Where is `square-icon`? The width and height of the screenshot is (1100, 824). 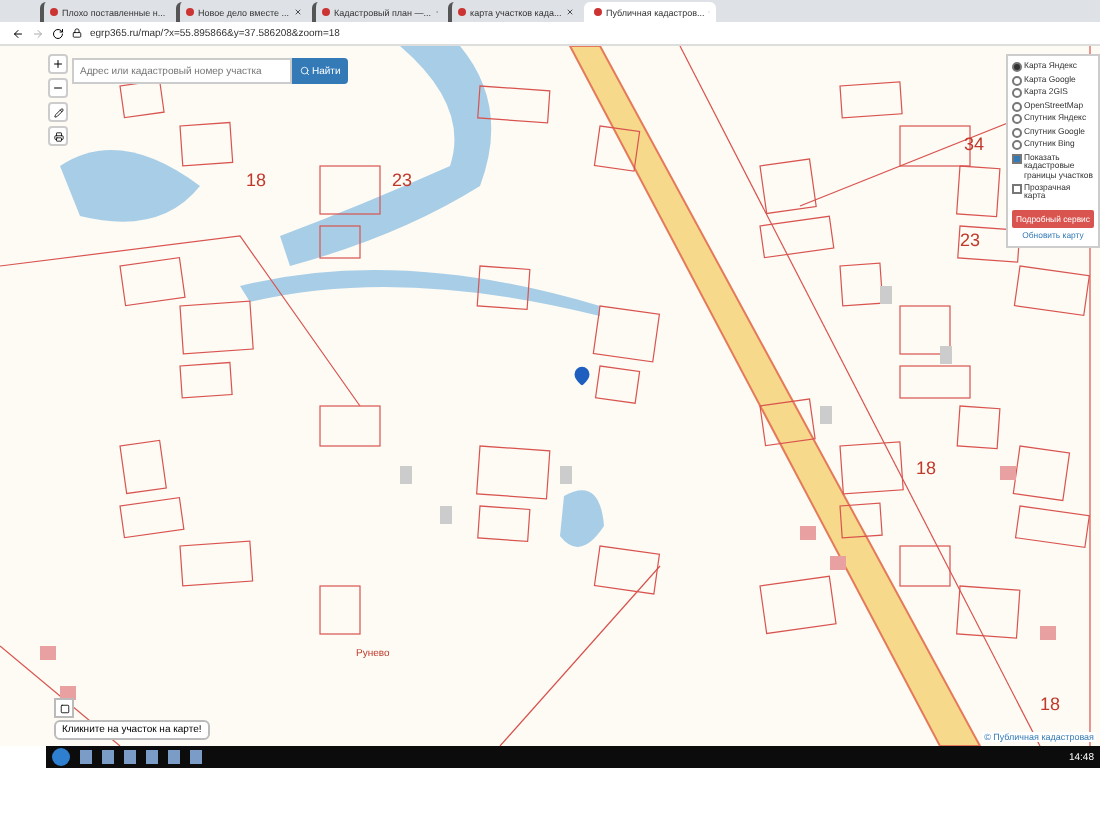
square-icon is located at coordinates (64, 708).